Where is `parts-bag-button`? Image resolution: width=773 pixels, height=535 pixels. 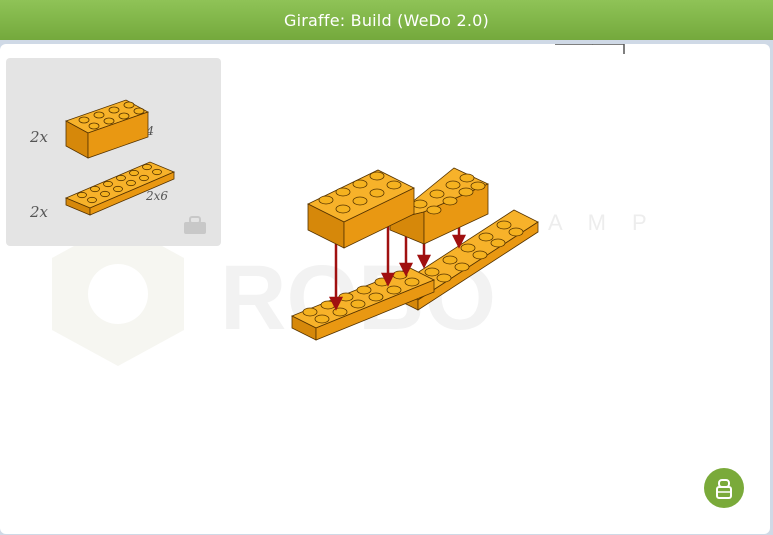 parts-bag-button is located at coordinates (724, 488).